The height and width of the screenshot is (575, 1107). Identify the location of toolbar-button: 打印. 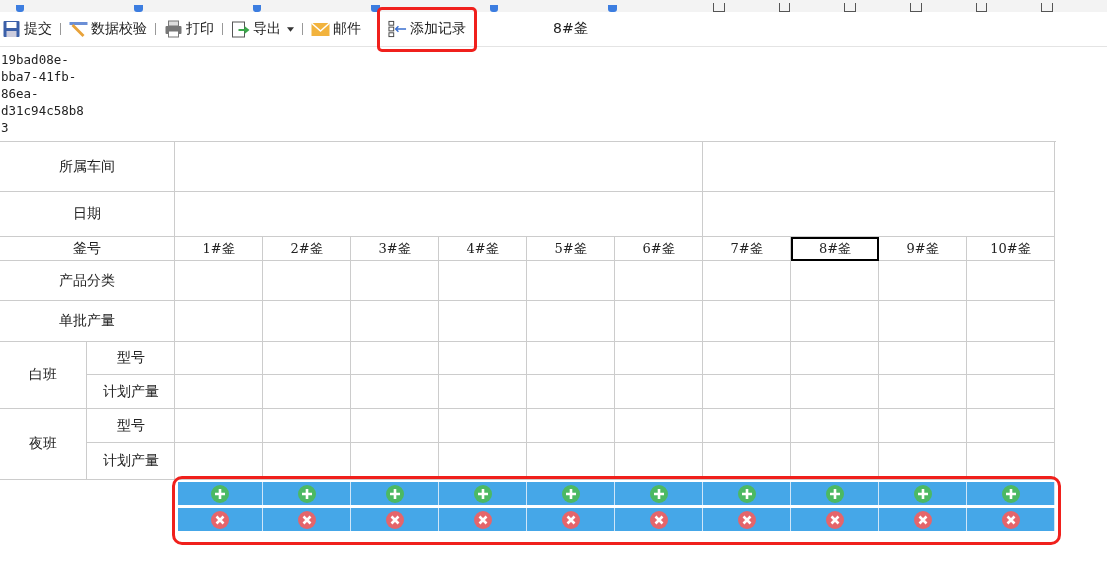
(189, 29).